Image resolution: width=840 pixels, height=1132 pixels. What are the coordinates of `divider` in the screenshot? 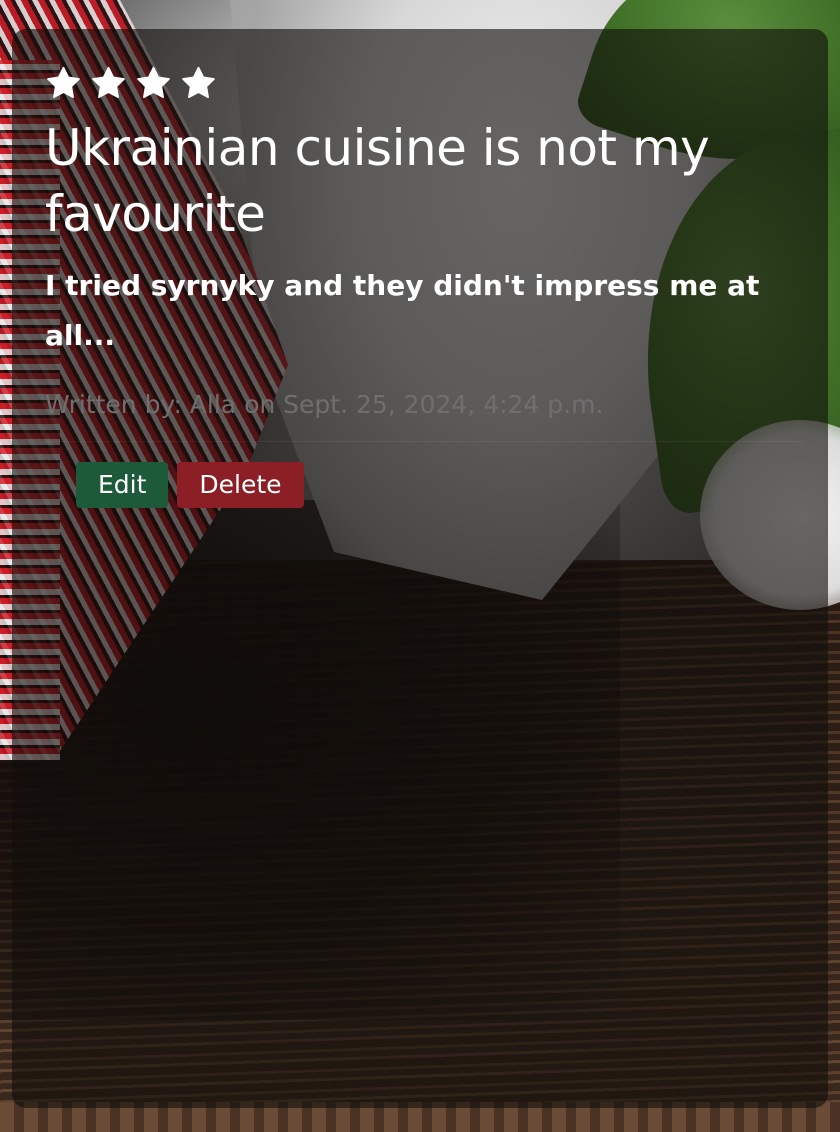 It's located at (425, 441).